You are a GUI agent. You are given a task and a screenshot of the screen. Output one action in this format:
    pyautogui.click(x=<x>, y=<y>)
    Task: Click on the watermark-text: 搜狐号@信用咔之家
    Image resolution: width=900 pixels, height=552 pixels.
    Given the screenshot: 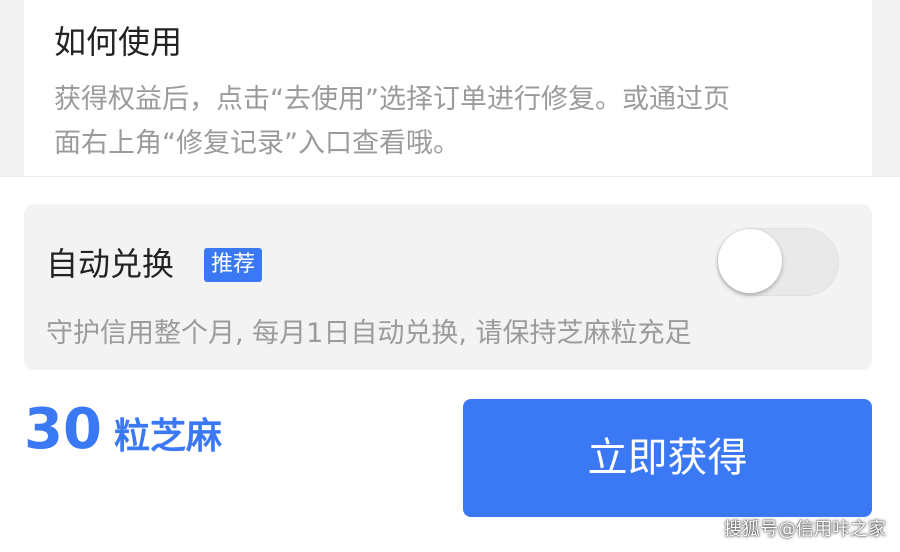 What is the action you would take?
    pyautogui.click(x=805, y=529)
    